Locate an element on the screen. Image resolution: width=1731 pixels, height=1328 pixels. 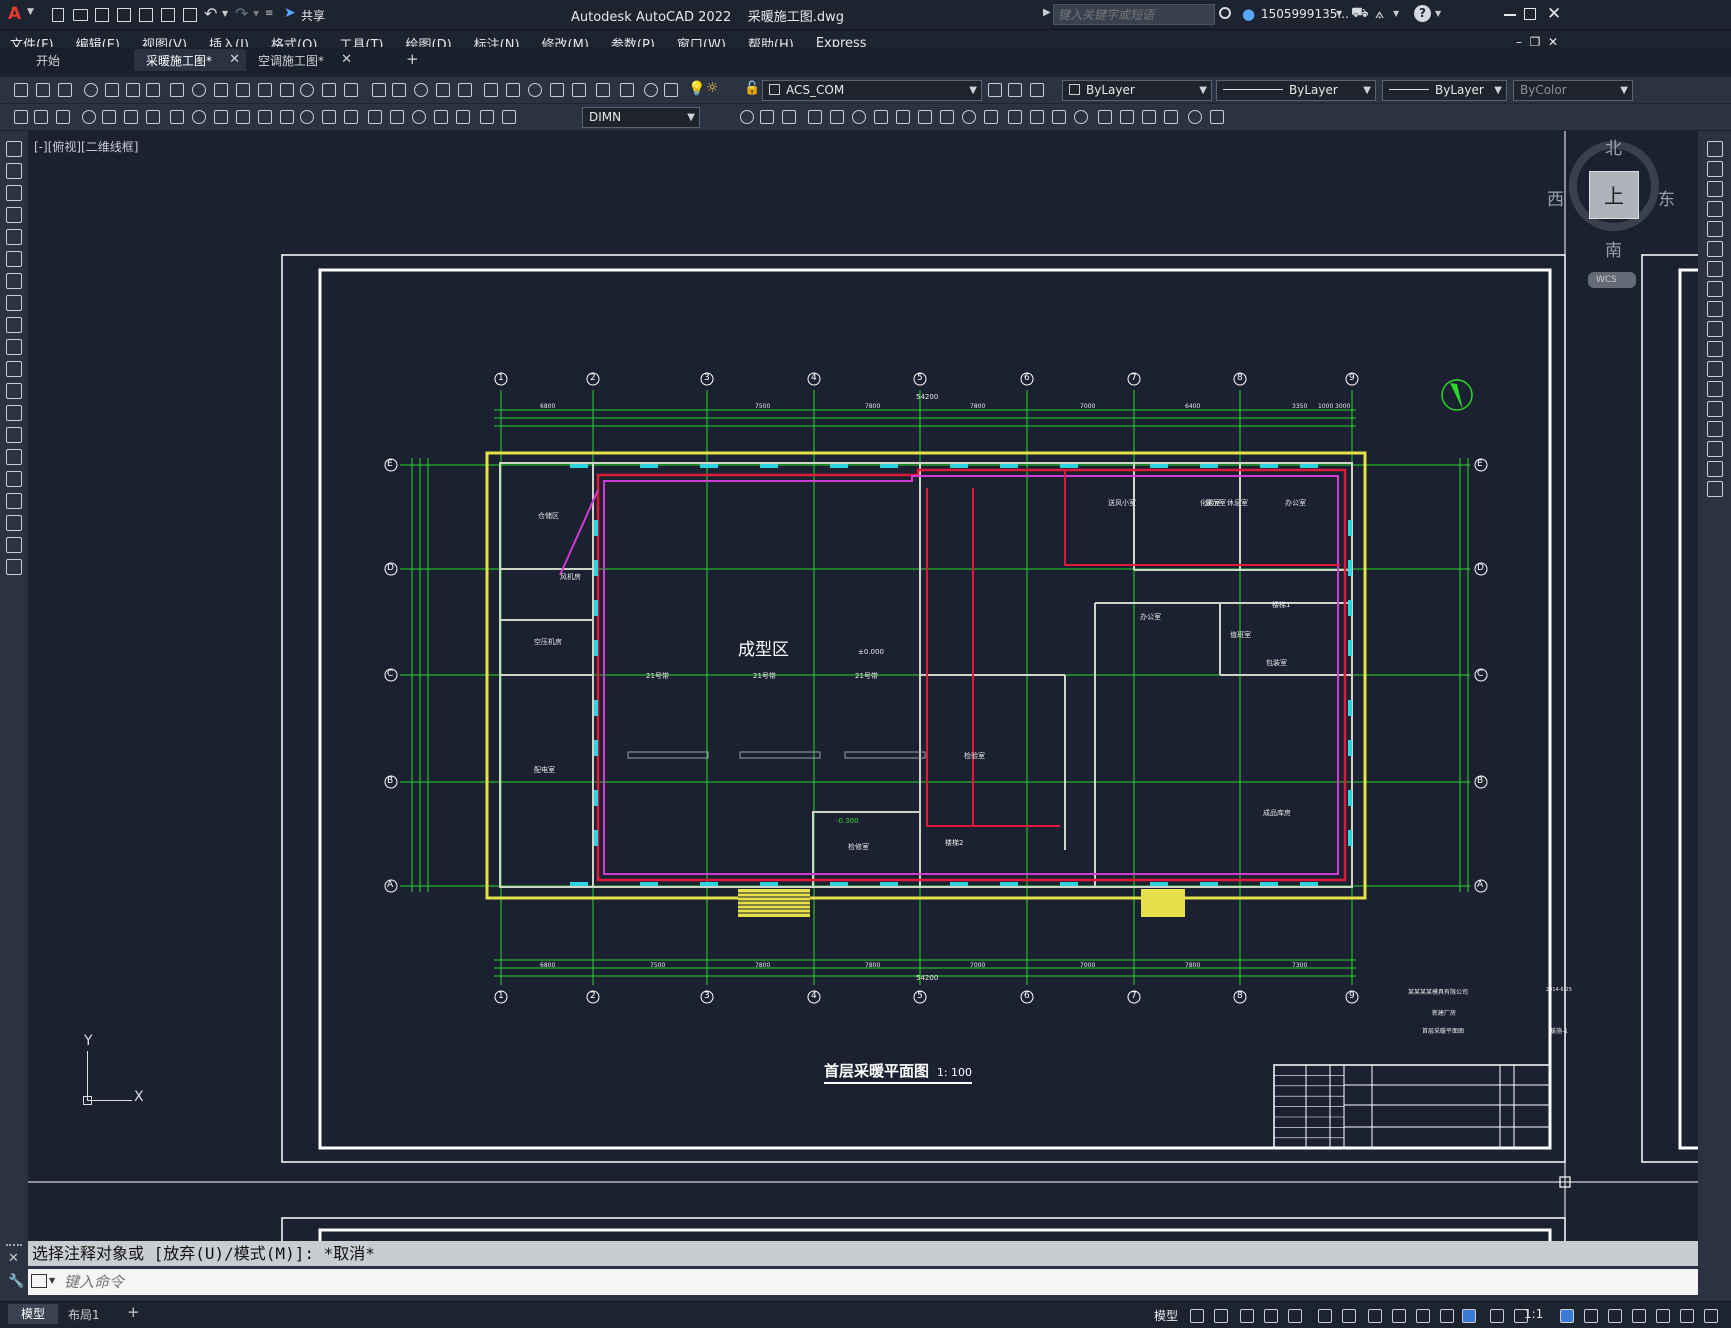
modify-tool-0-icon is located at coordinates (1715, 149).